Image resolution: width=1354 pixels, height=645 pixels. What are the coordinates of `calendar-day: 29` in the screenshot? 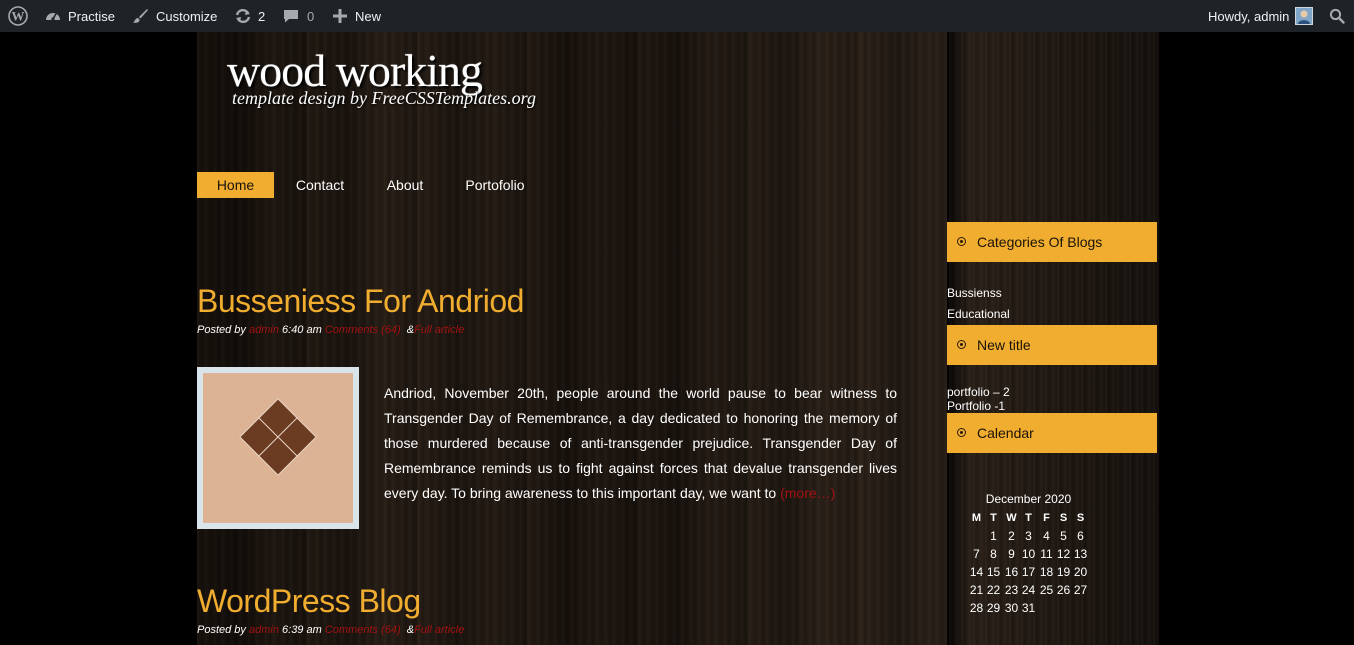 It's located at (993, 608).